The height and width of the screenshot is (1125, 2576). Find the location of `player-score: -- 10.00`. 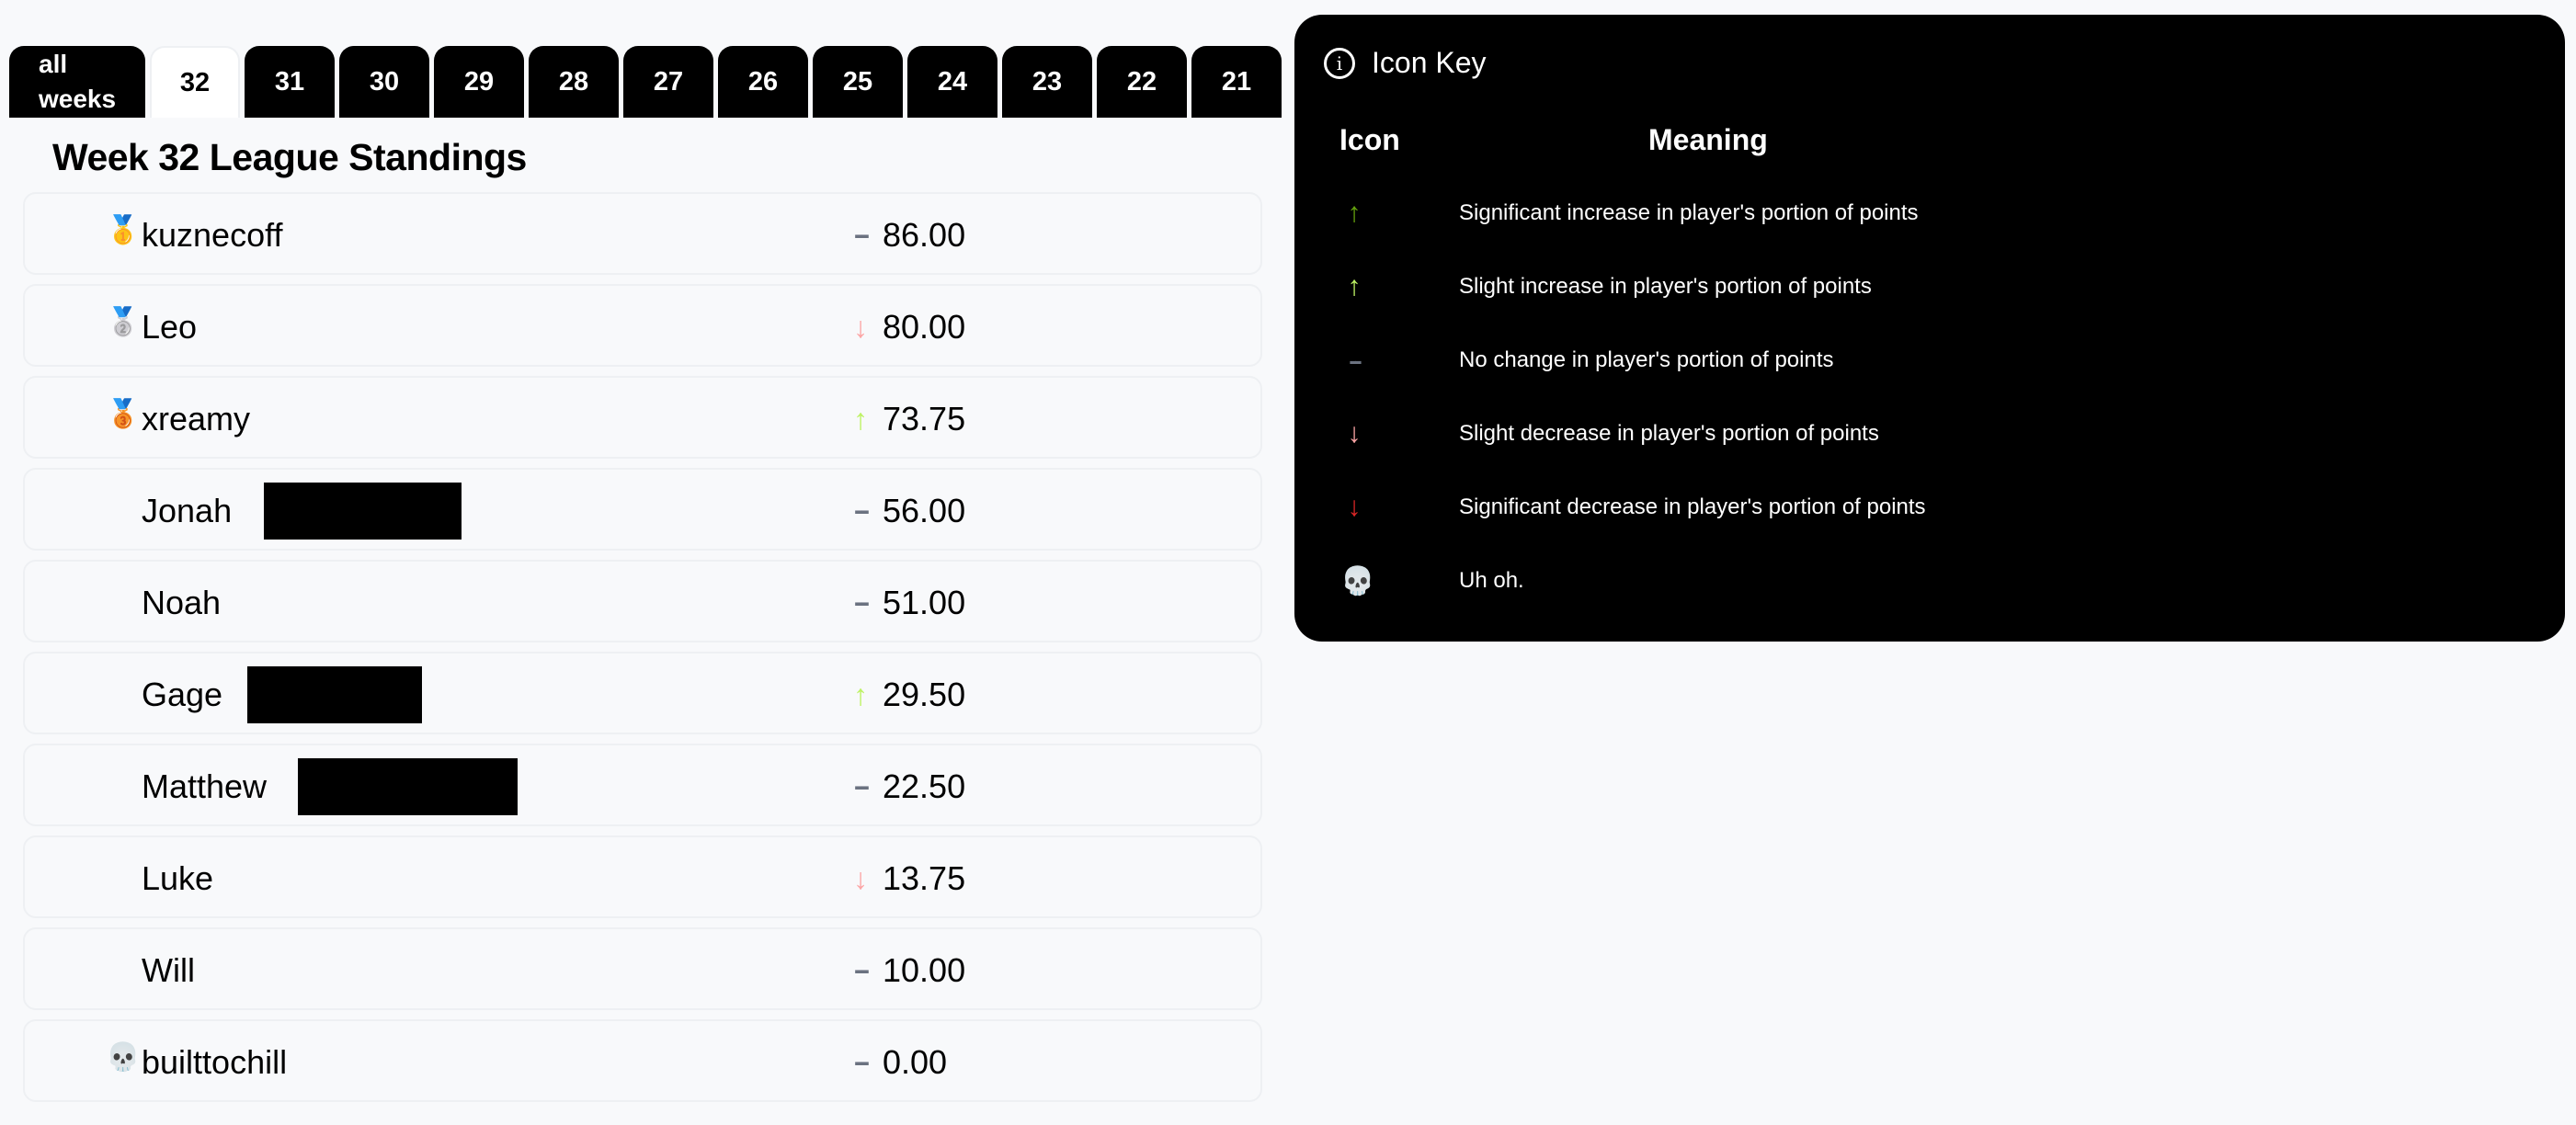

player-score: -- 10.00 is located at coordinates (906, 970).